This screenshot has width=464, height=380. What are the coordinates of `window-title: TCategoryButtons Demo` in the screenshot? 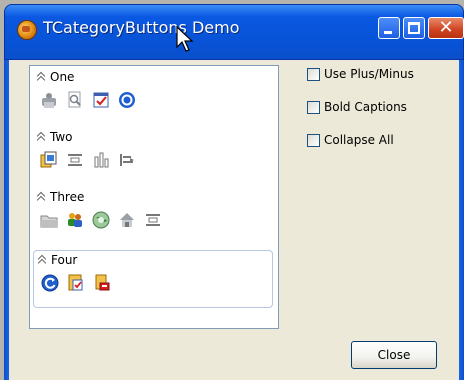 It's located at (141, 27).